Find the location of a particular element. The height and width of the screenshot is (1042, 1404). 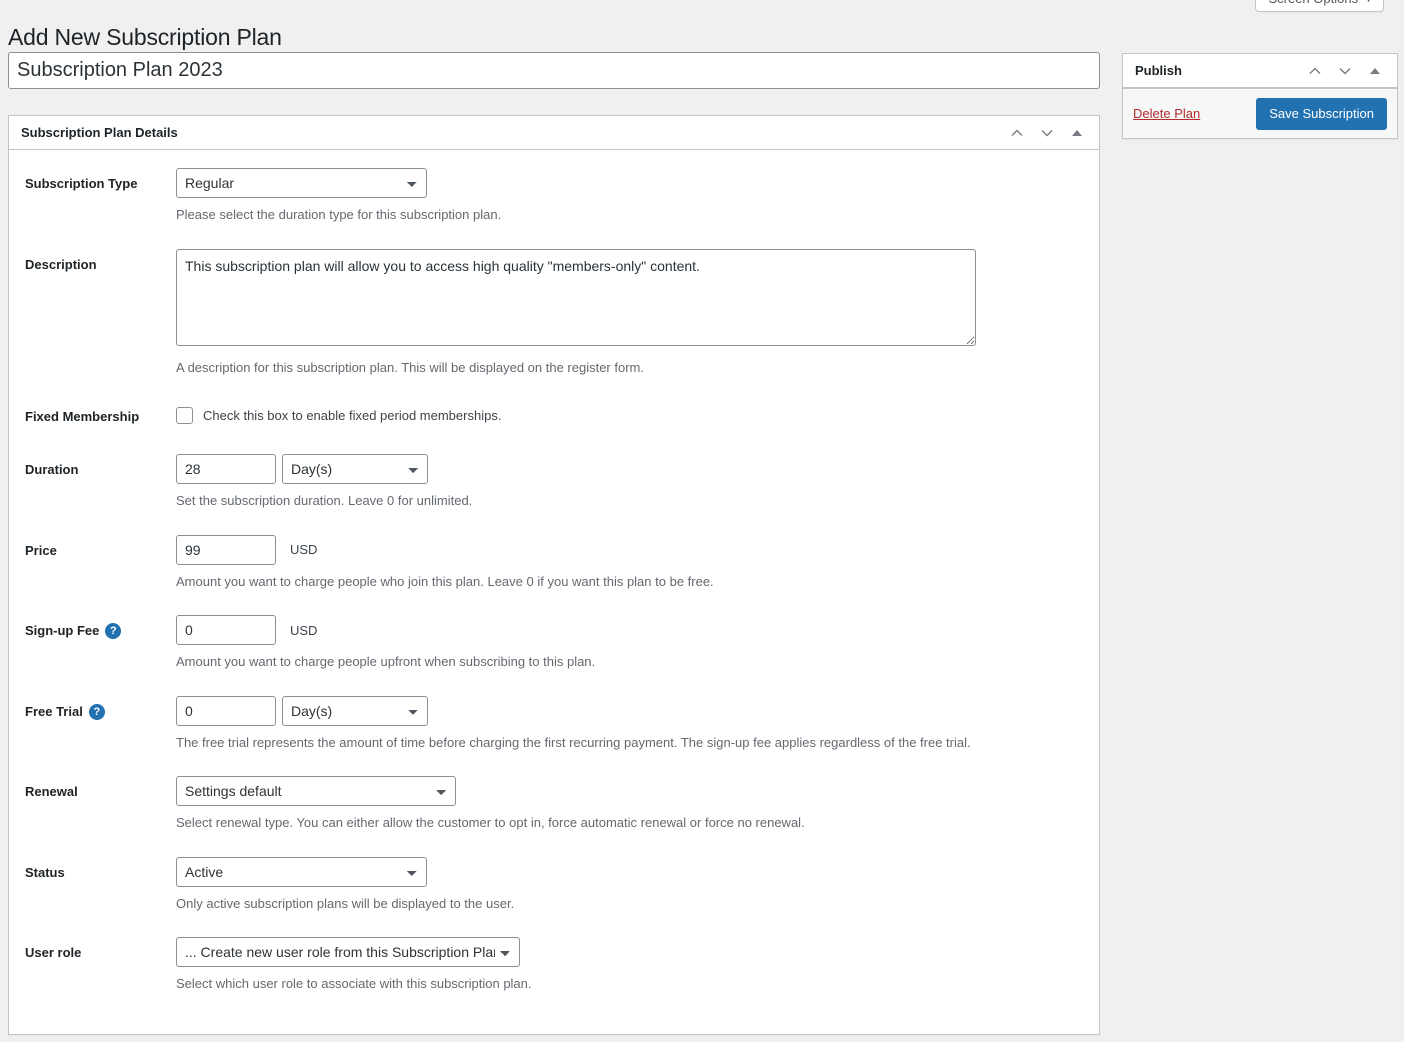

save-subscription-button: Save Subscription is located at coordinates (1321, 113).